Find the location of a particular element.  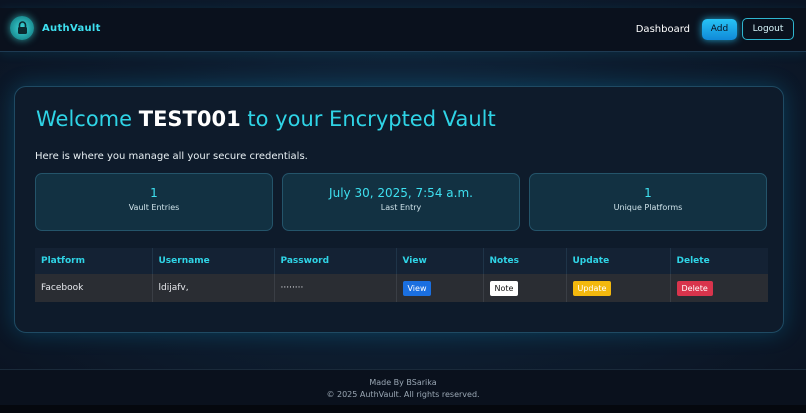

welcome-username: TEST001 is located at coordinates (189, 119).